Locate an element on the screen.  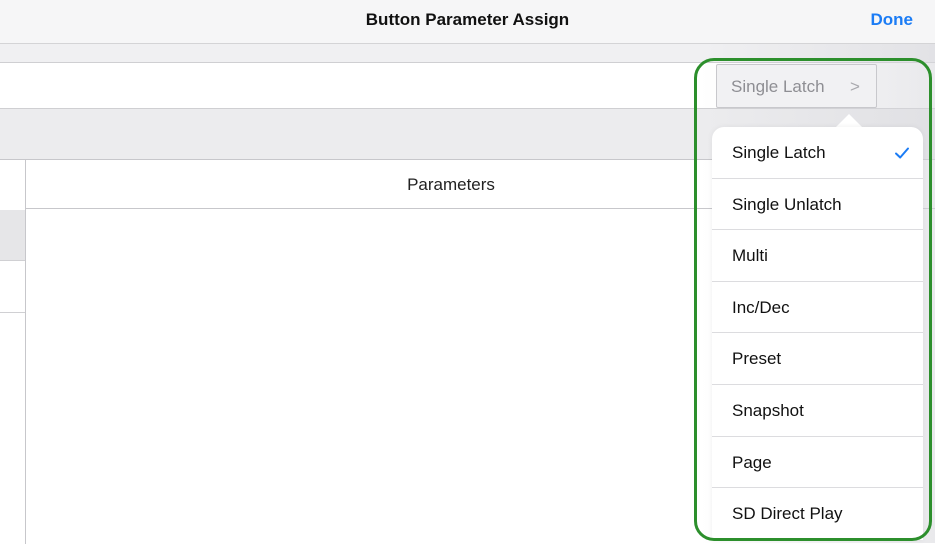
mode-select-label: Single Latch is located at coordinates (778, 86).